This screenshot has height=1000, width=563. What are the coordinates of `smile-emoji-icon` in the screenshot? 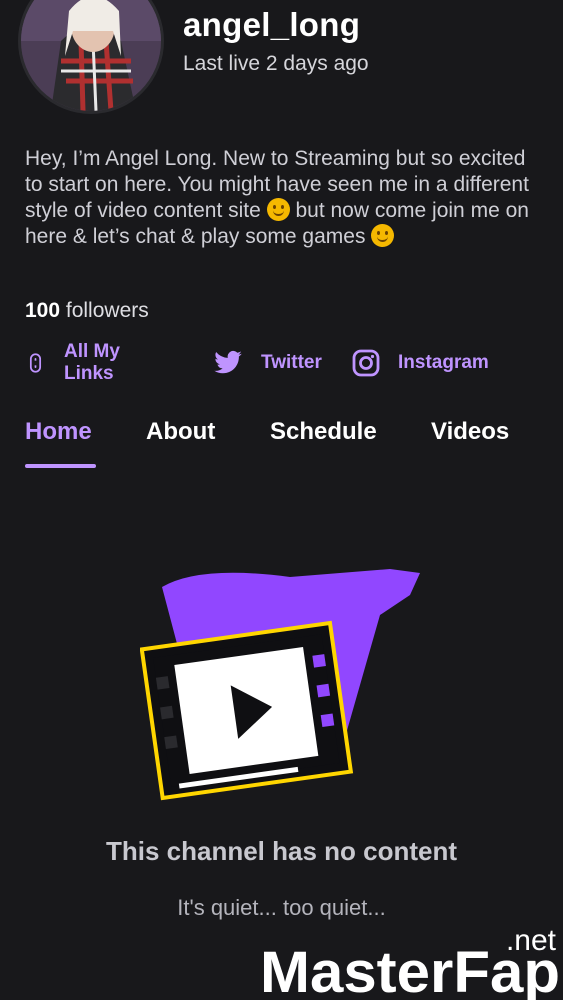 It's located at (383, 235).